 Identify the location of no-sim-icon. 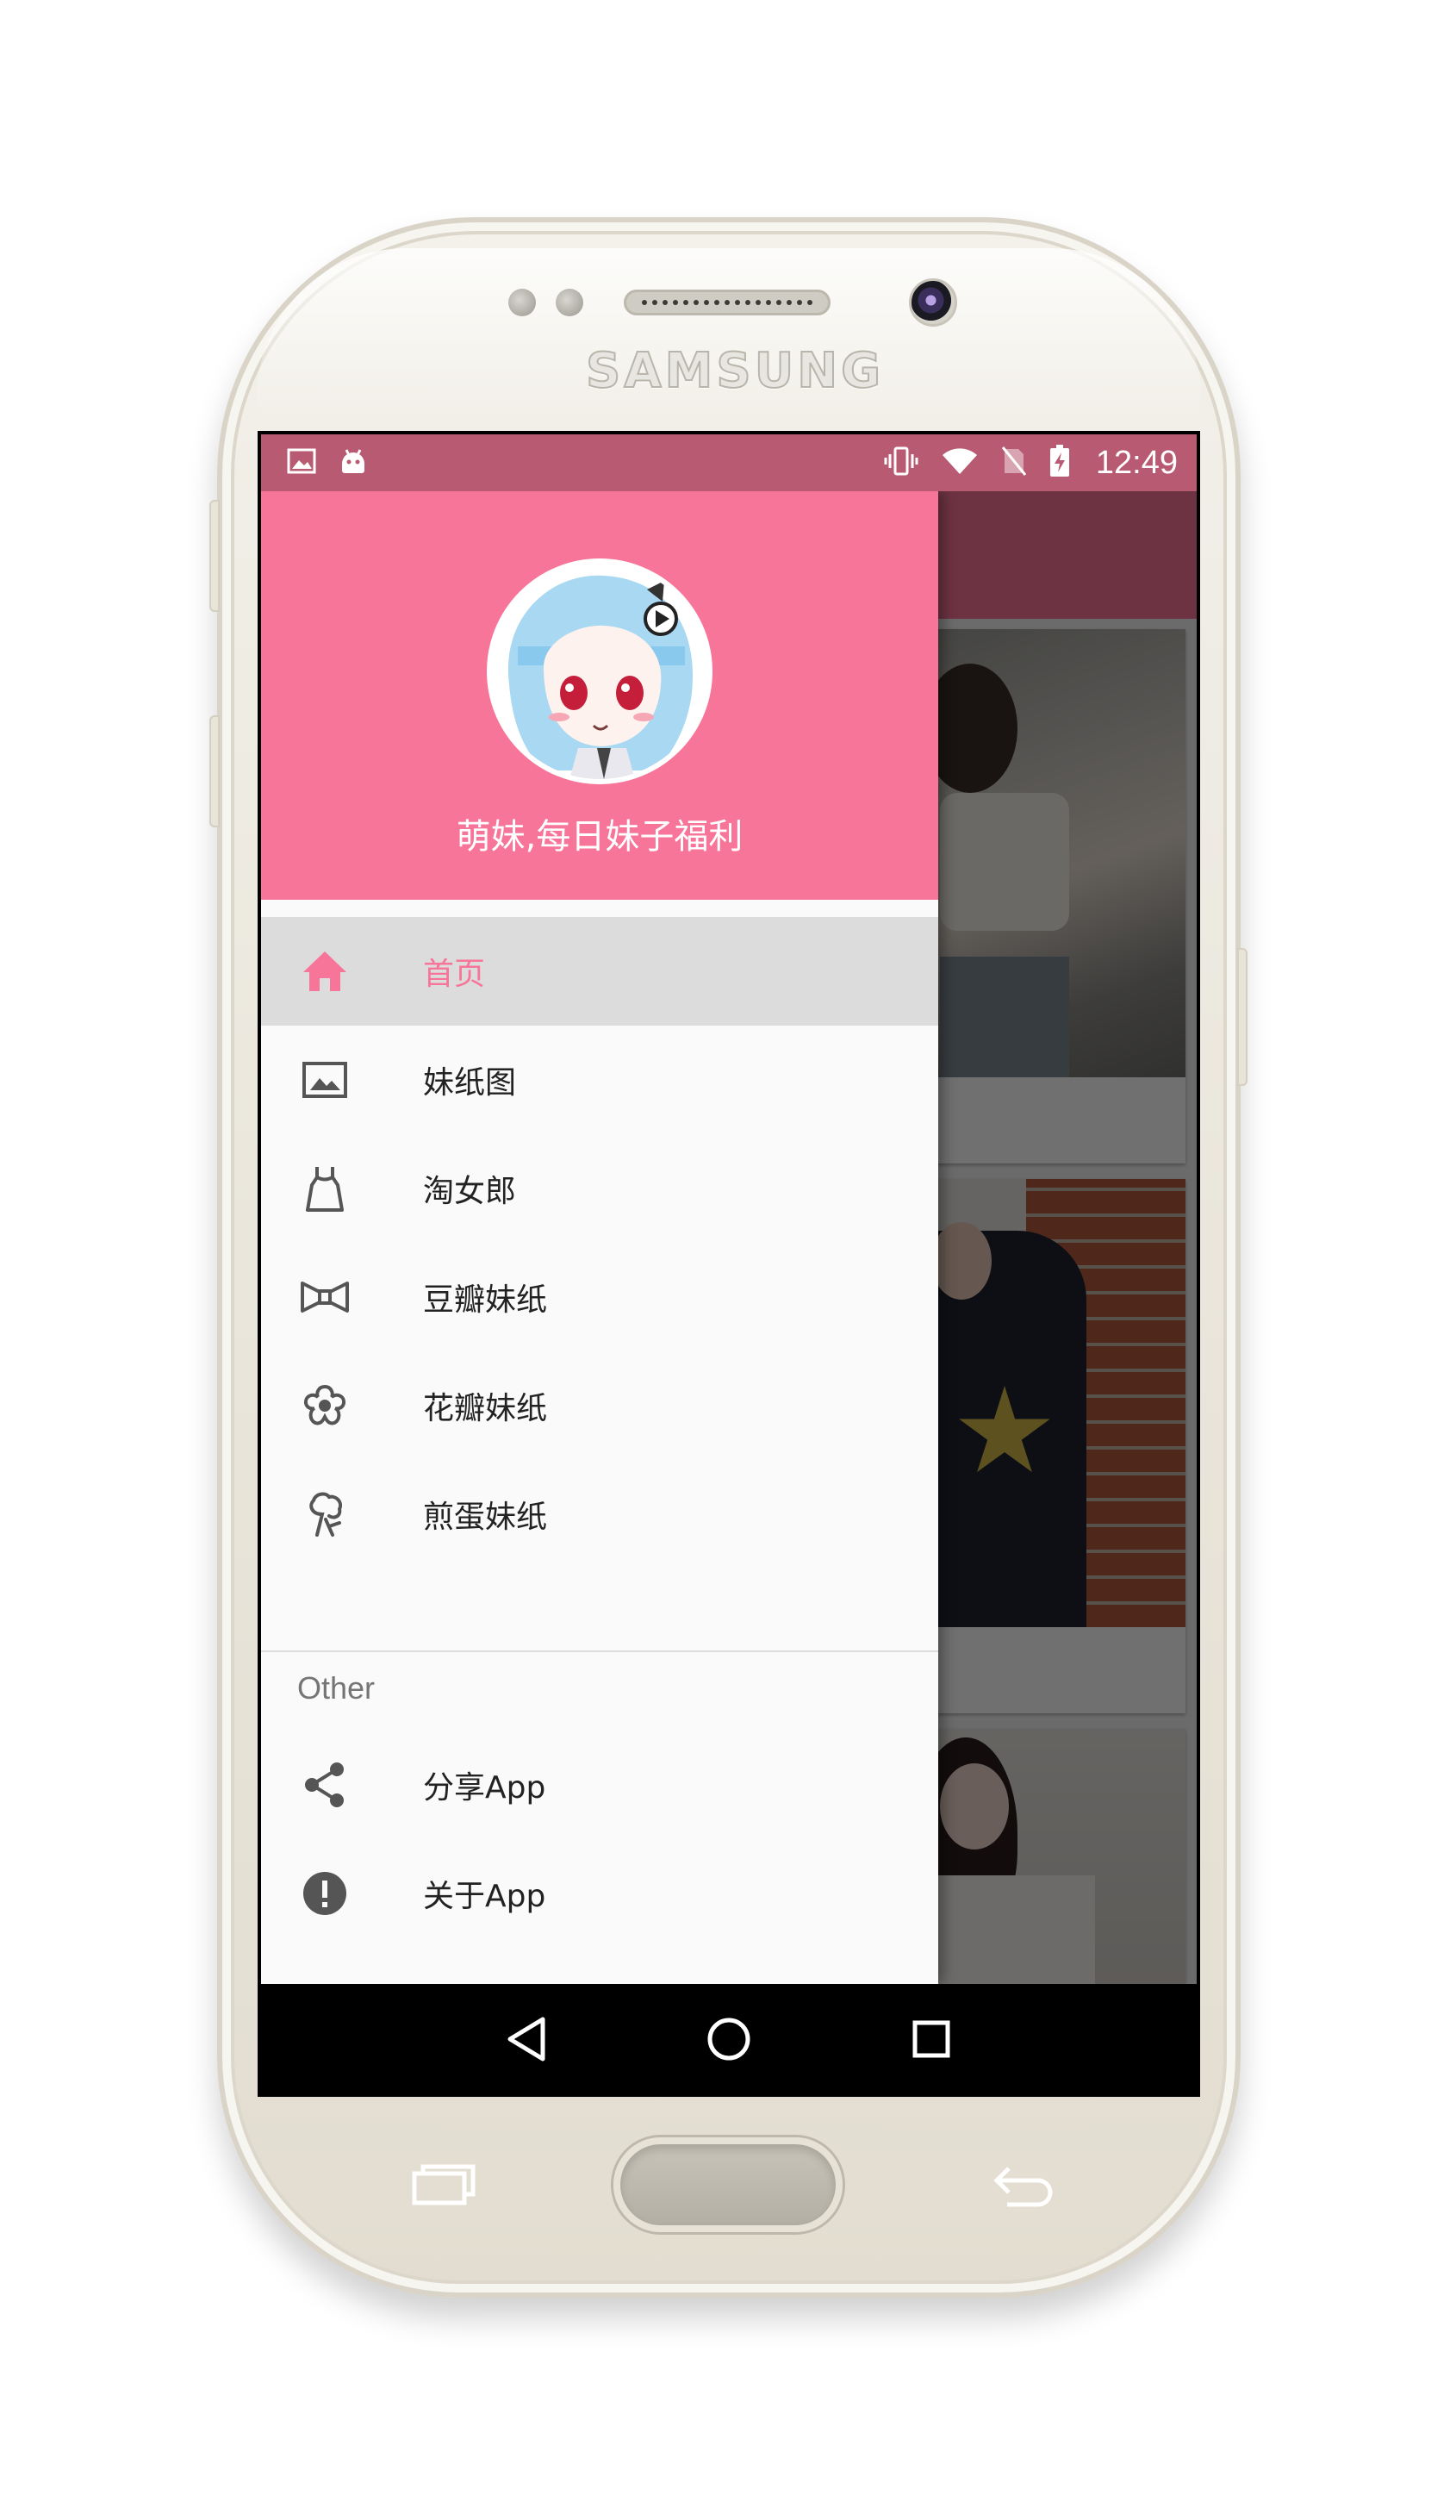
(1014, 463).